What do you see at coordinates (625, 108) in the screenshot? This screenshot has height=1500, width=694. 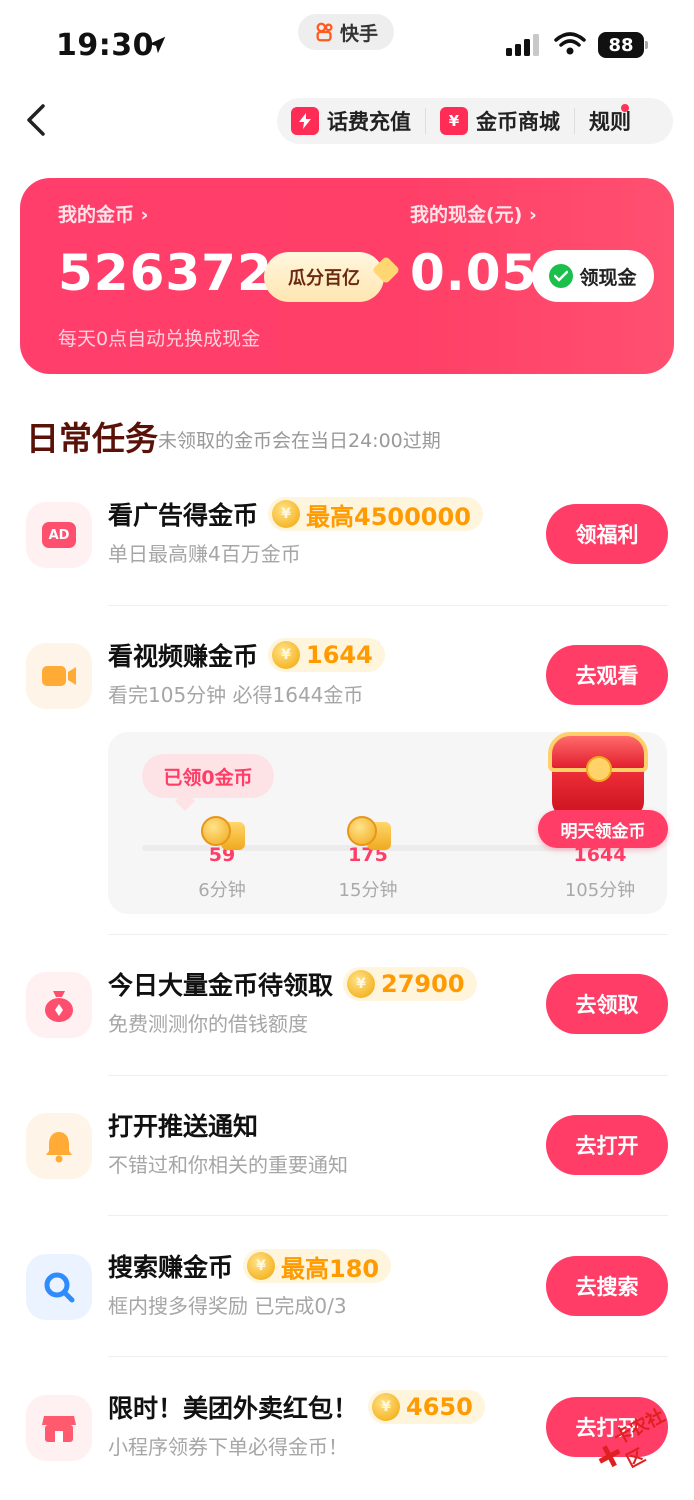 I see `notification-dot` at bounding box center [625, 108].